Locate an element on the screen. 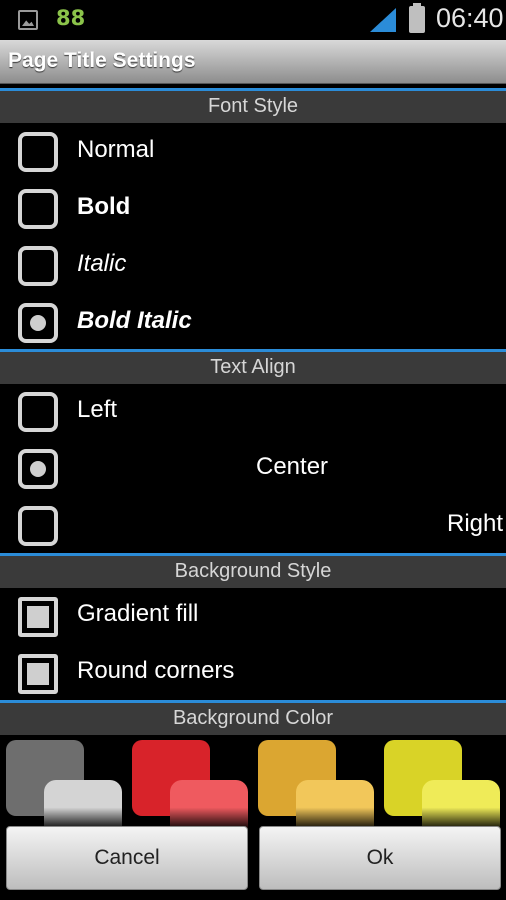 This screenshot has height=900, width=506. option-gradient-fill: Gradient fill is located at coordinates (253, 616).